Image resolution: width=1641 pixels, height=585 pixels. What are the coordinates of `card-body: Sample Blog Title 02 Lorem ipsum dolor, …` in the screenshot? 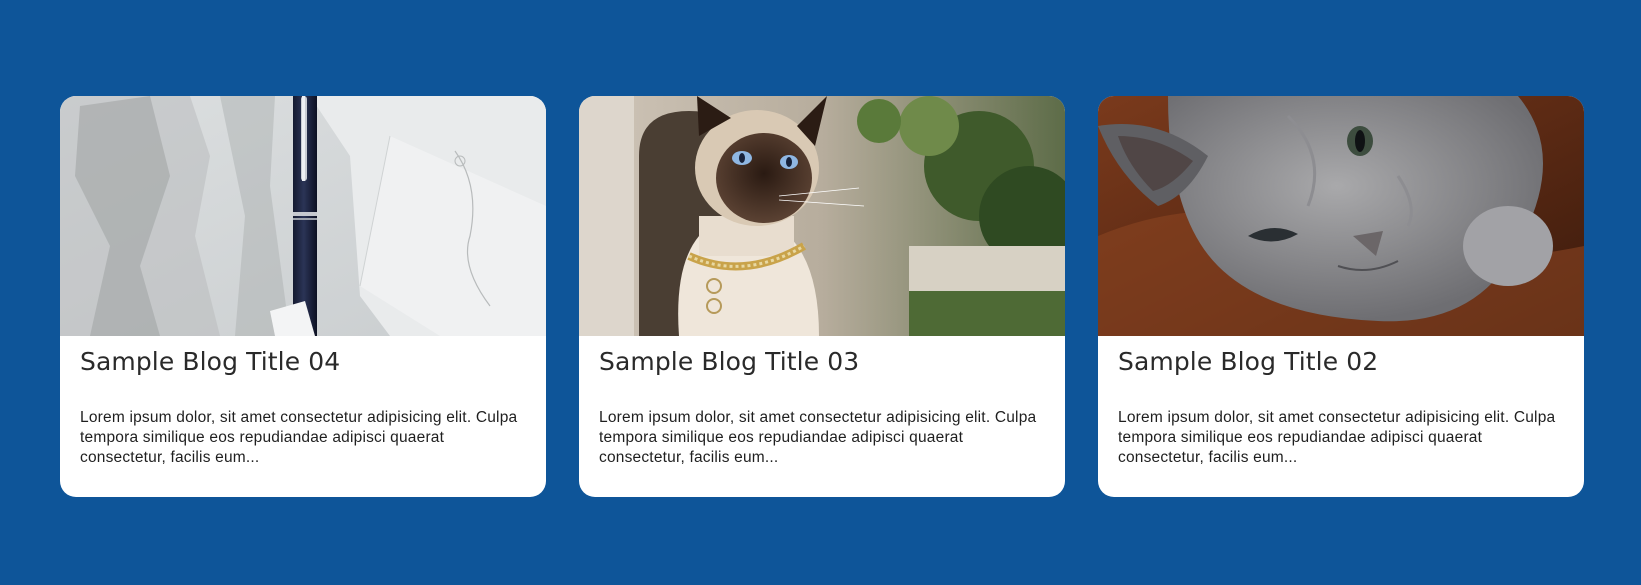 It's located at (1341, 402).